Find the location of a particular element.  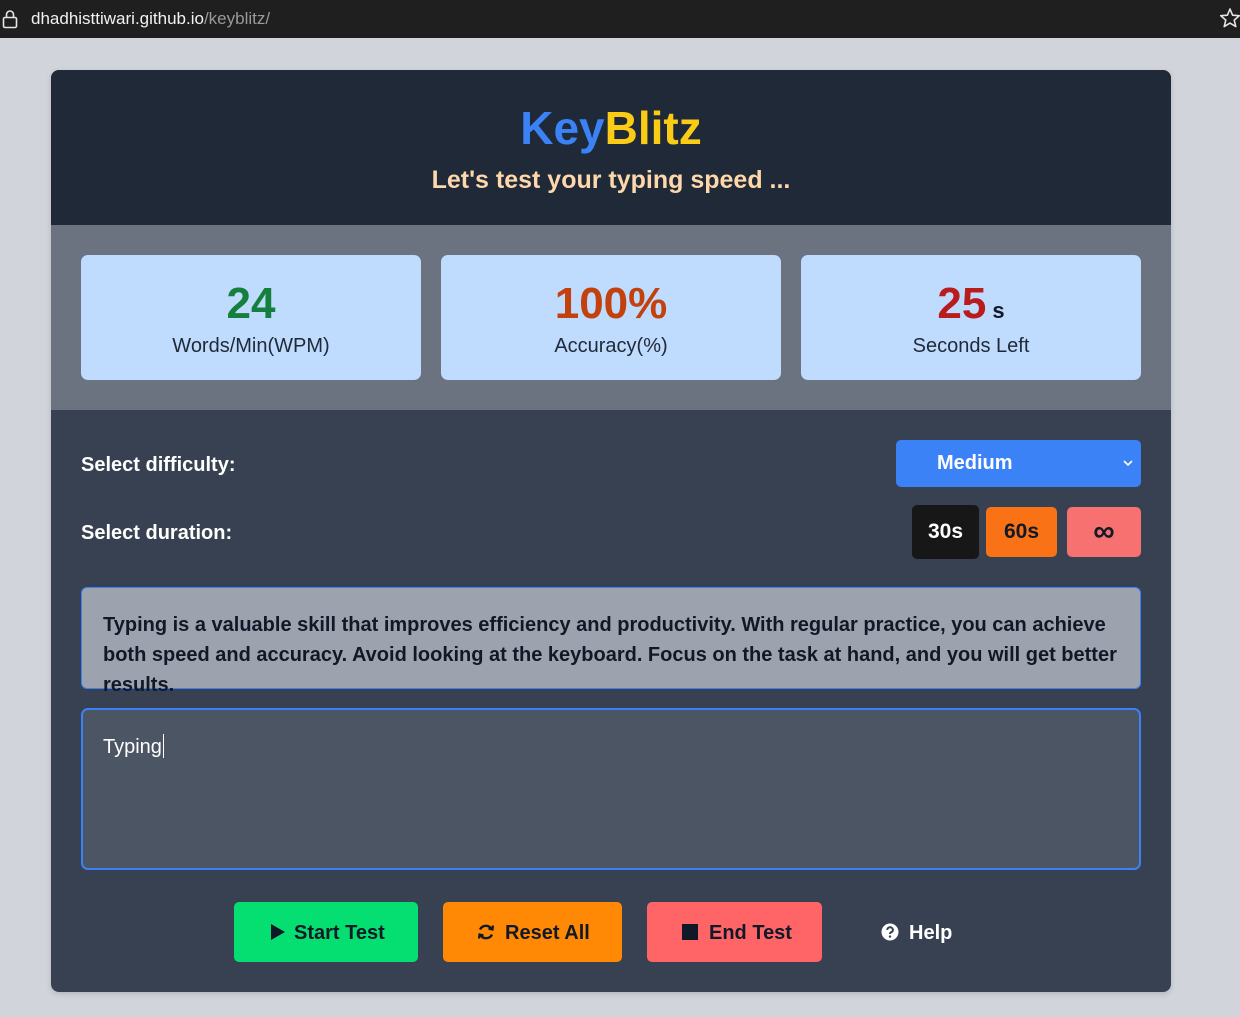

star-icon is located at coordinates (1229, 18).